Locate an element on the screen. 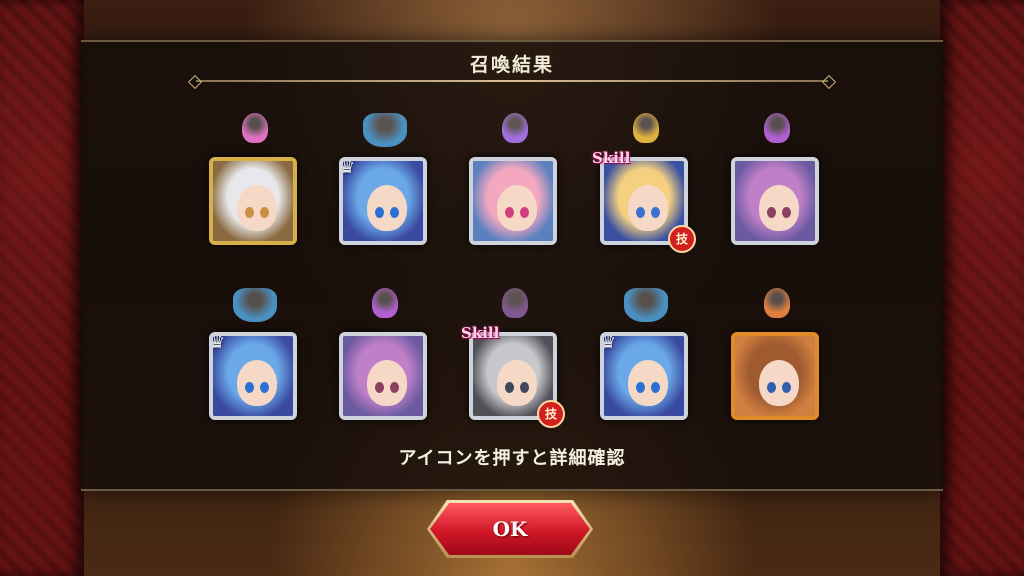 This screenshot has width=1024, height=576. brown-hair-girl-portrait is located at coordinates (775, 376).